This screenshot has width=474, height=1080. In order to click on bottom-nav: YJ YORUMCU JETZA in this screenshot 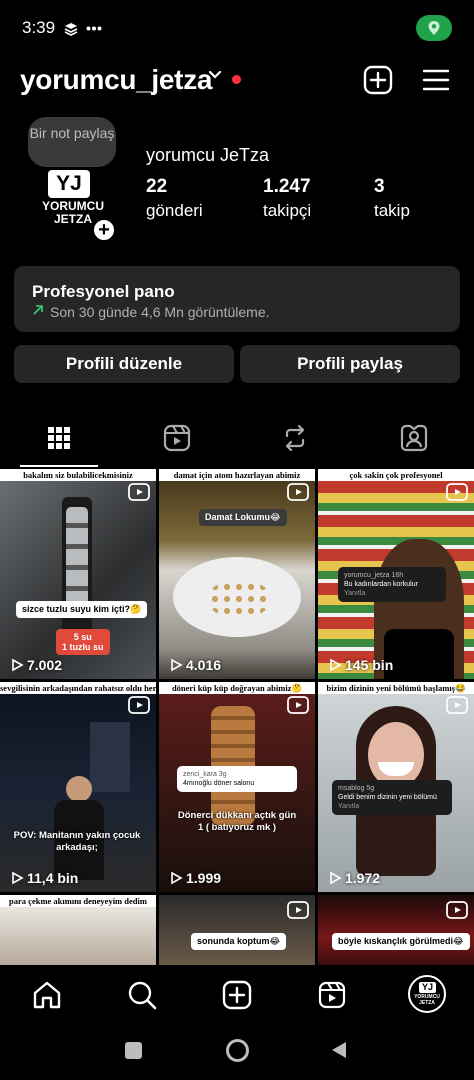, I will do `click(237, 995)`.